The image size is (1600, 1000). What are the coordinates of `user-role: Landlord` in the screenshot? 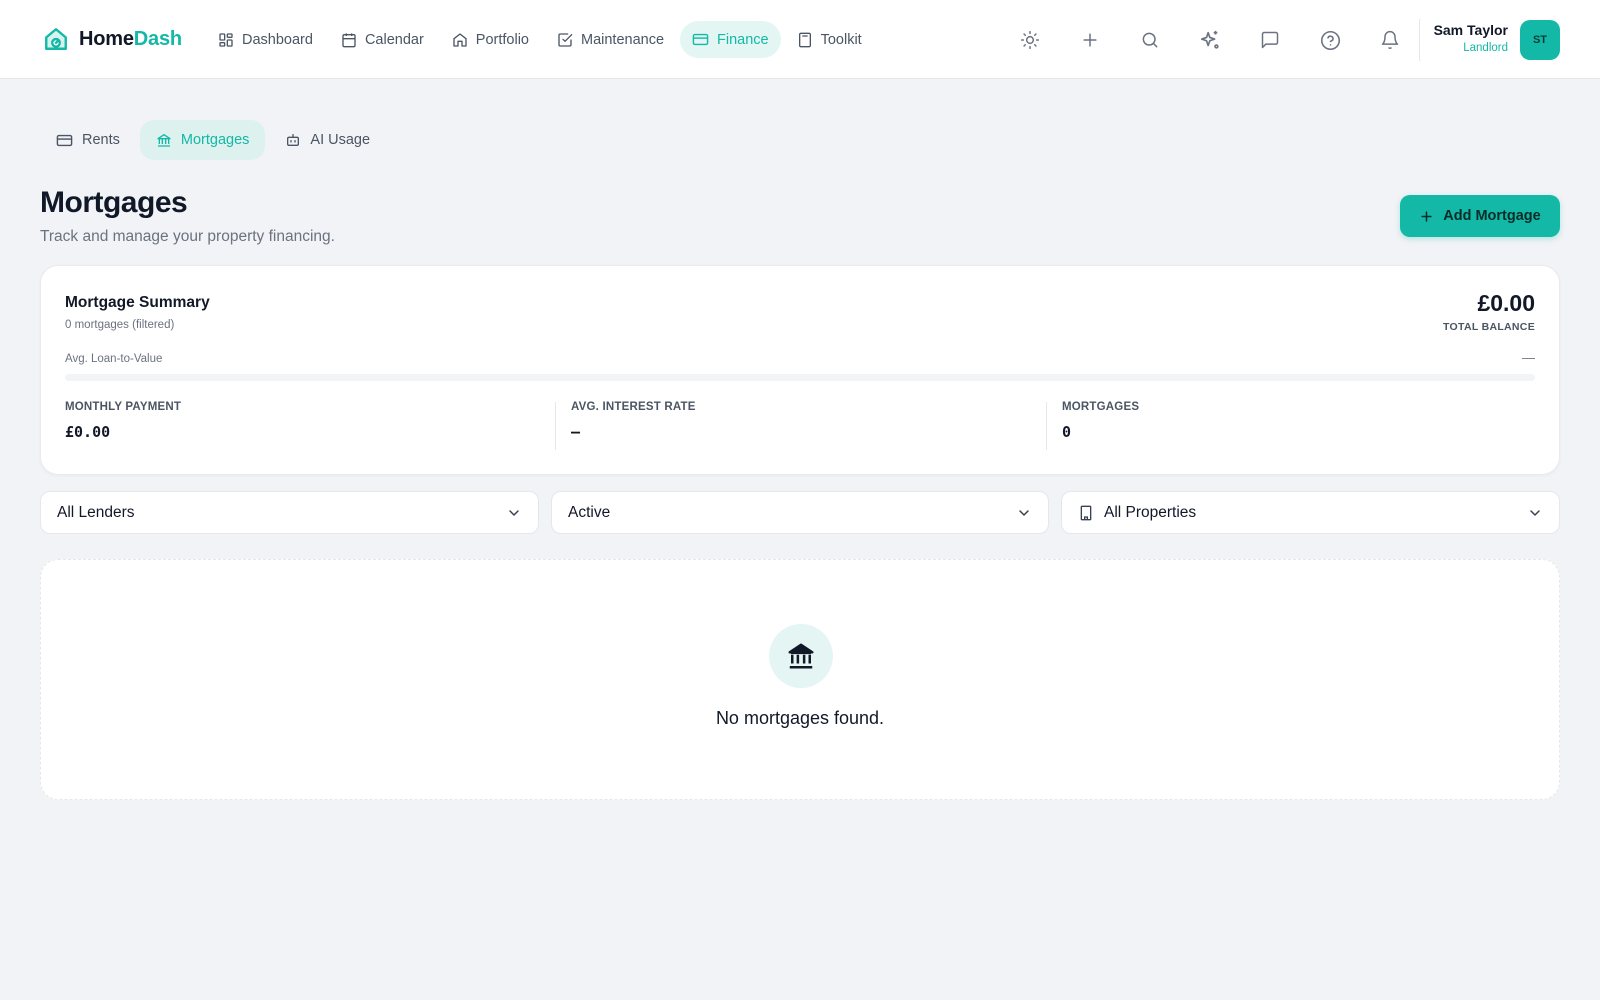 It's located at (1485, 48).